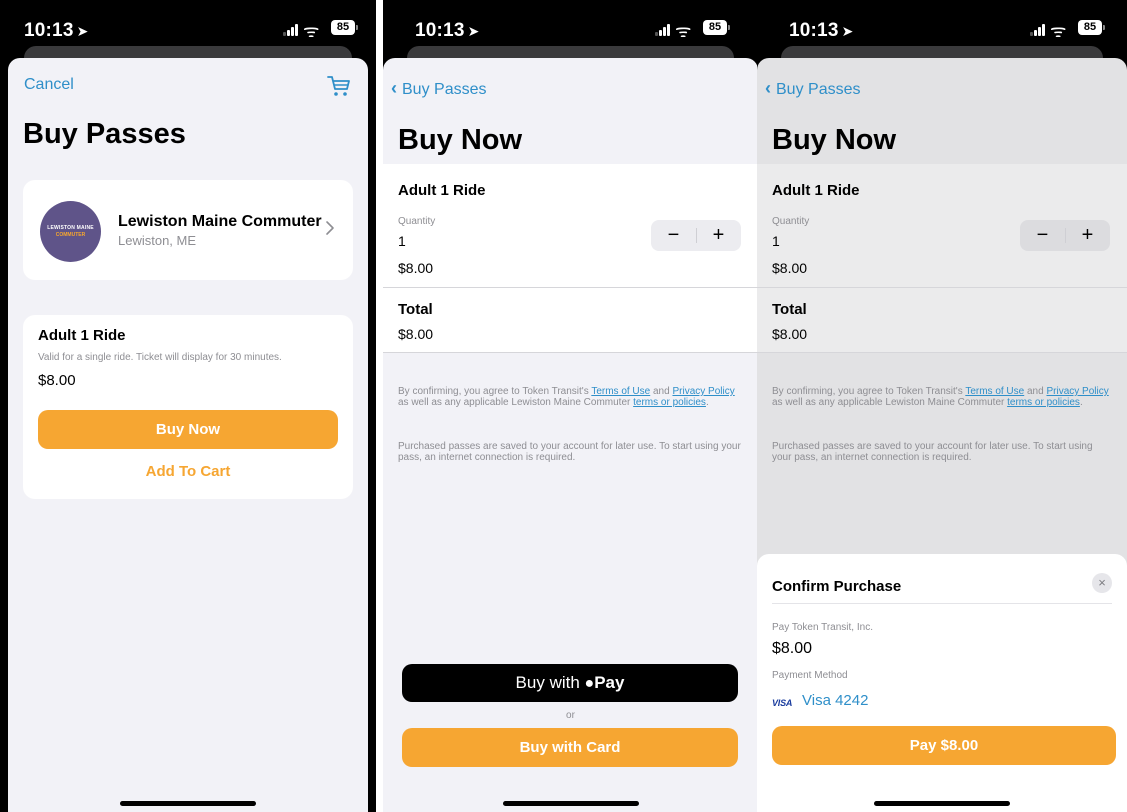 This screenshot has width=1127, height=812. I want to click on pay-button: Pay $8.00, so click(944, 745).